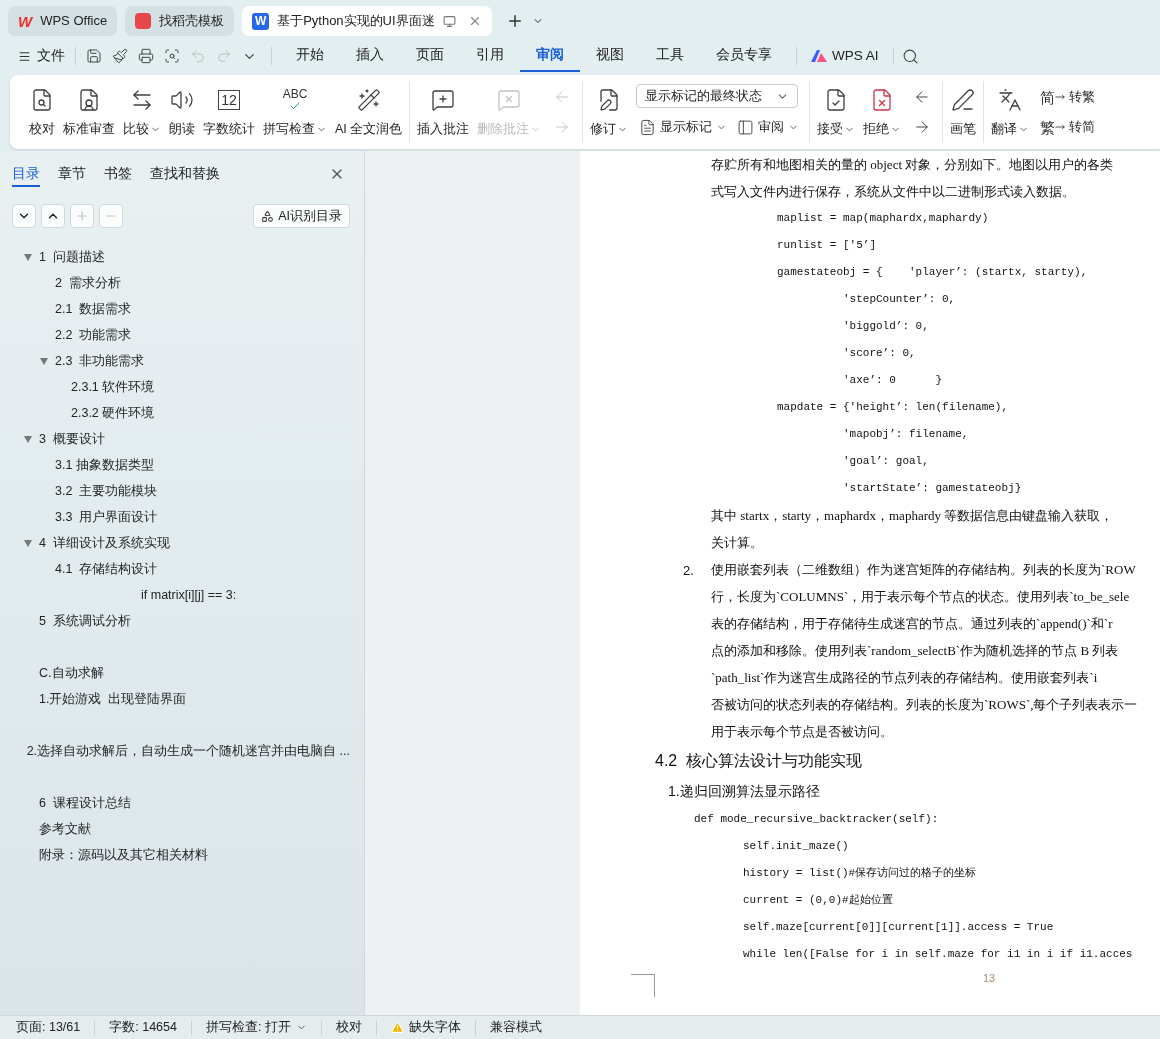 This screenshot has width=1160, height=1039. Describe the element at coordinates (550, 56) in the screenshot. I see `menu-tab: 审阅` at that location.